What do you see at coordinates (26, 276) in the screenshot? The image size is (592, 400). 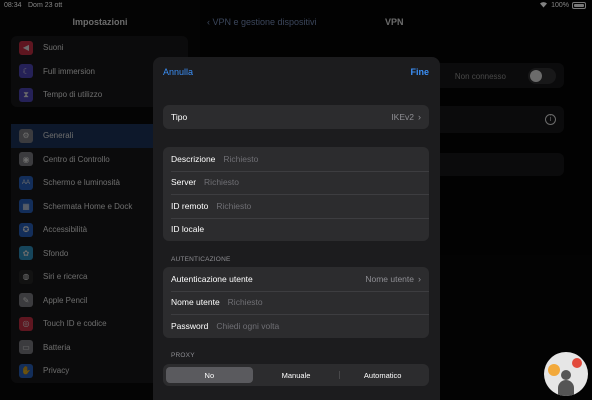 I see `siri-icon: ◍` at bounding box center [26, 276].